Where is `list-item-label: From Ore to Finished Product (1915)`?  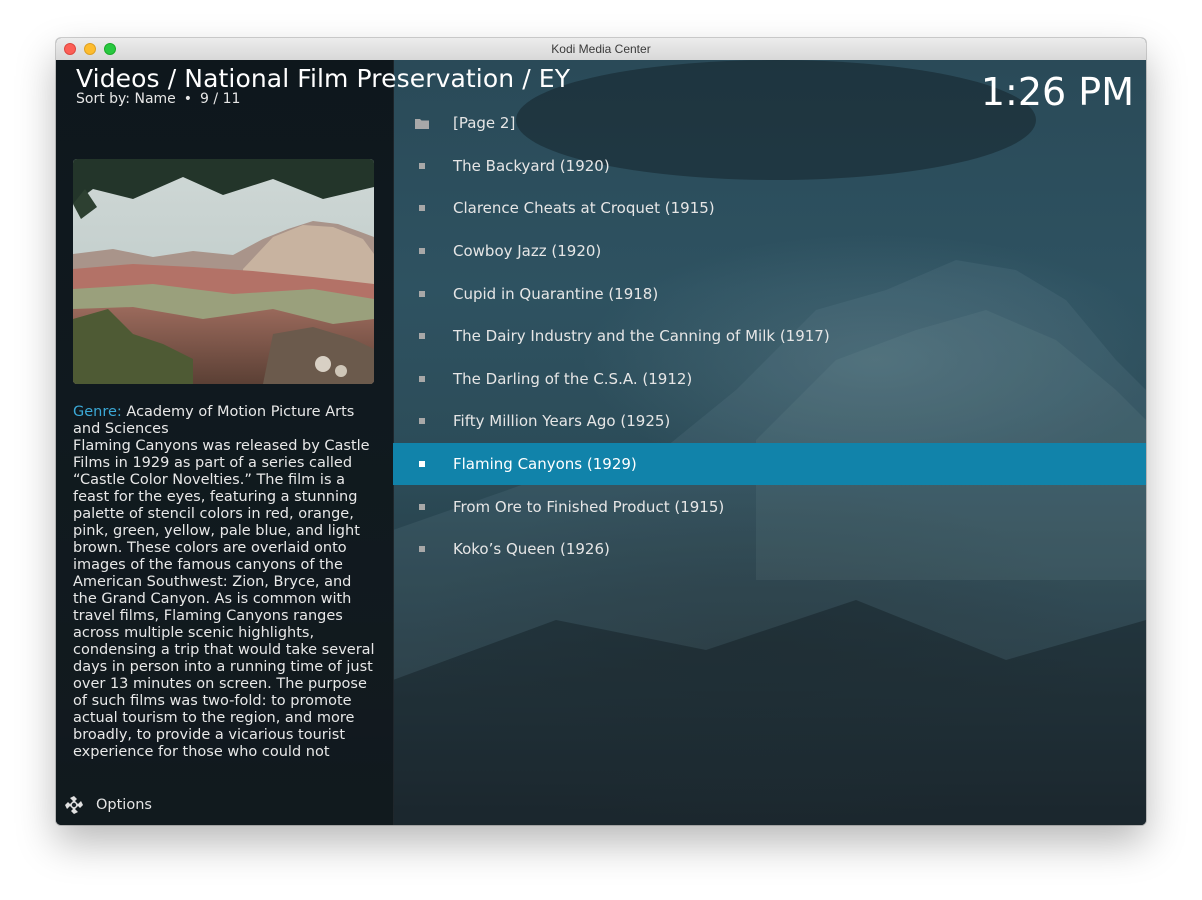
list-item-label: From Ore to Finished Product (1915) is located at coordinates (589, 506).